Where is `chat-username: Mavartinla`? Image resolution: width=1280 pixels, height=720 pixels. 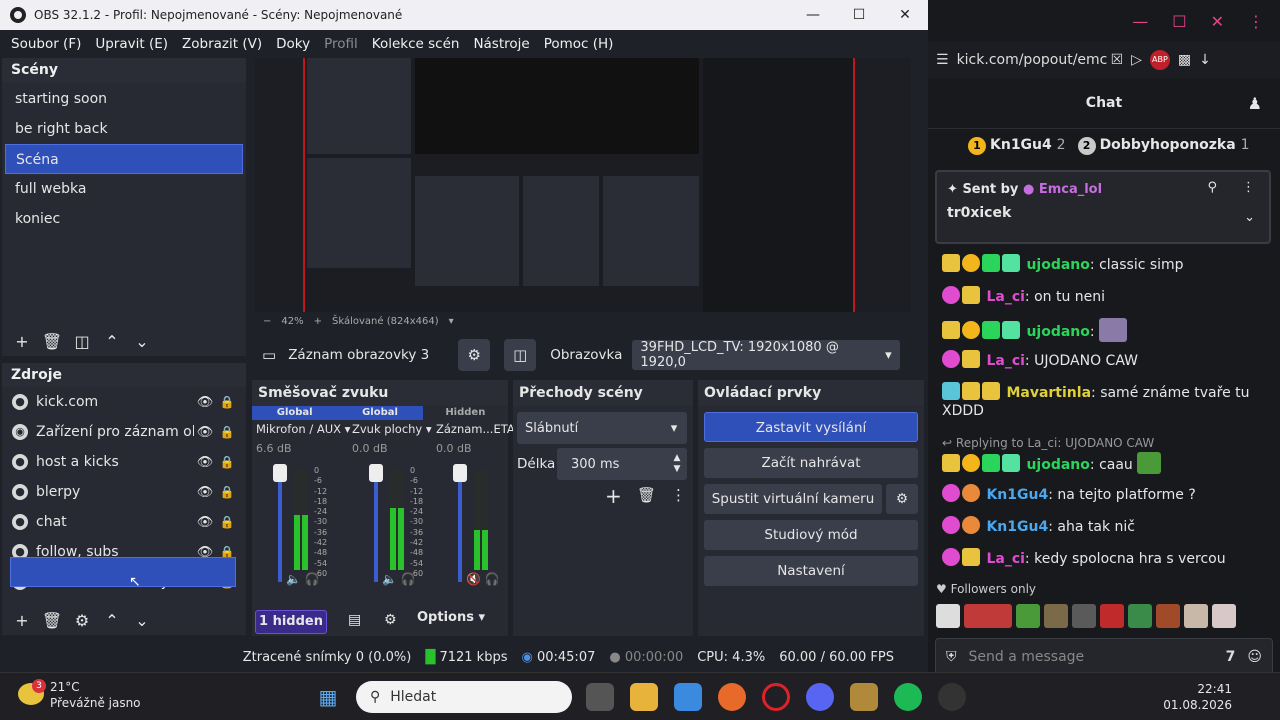
chat-username: Mavartinla is located at coordinates (1048, 393).